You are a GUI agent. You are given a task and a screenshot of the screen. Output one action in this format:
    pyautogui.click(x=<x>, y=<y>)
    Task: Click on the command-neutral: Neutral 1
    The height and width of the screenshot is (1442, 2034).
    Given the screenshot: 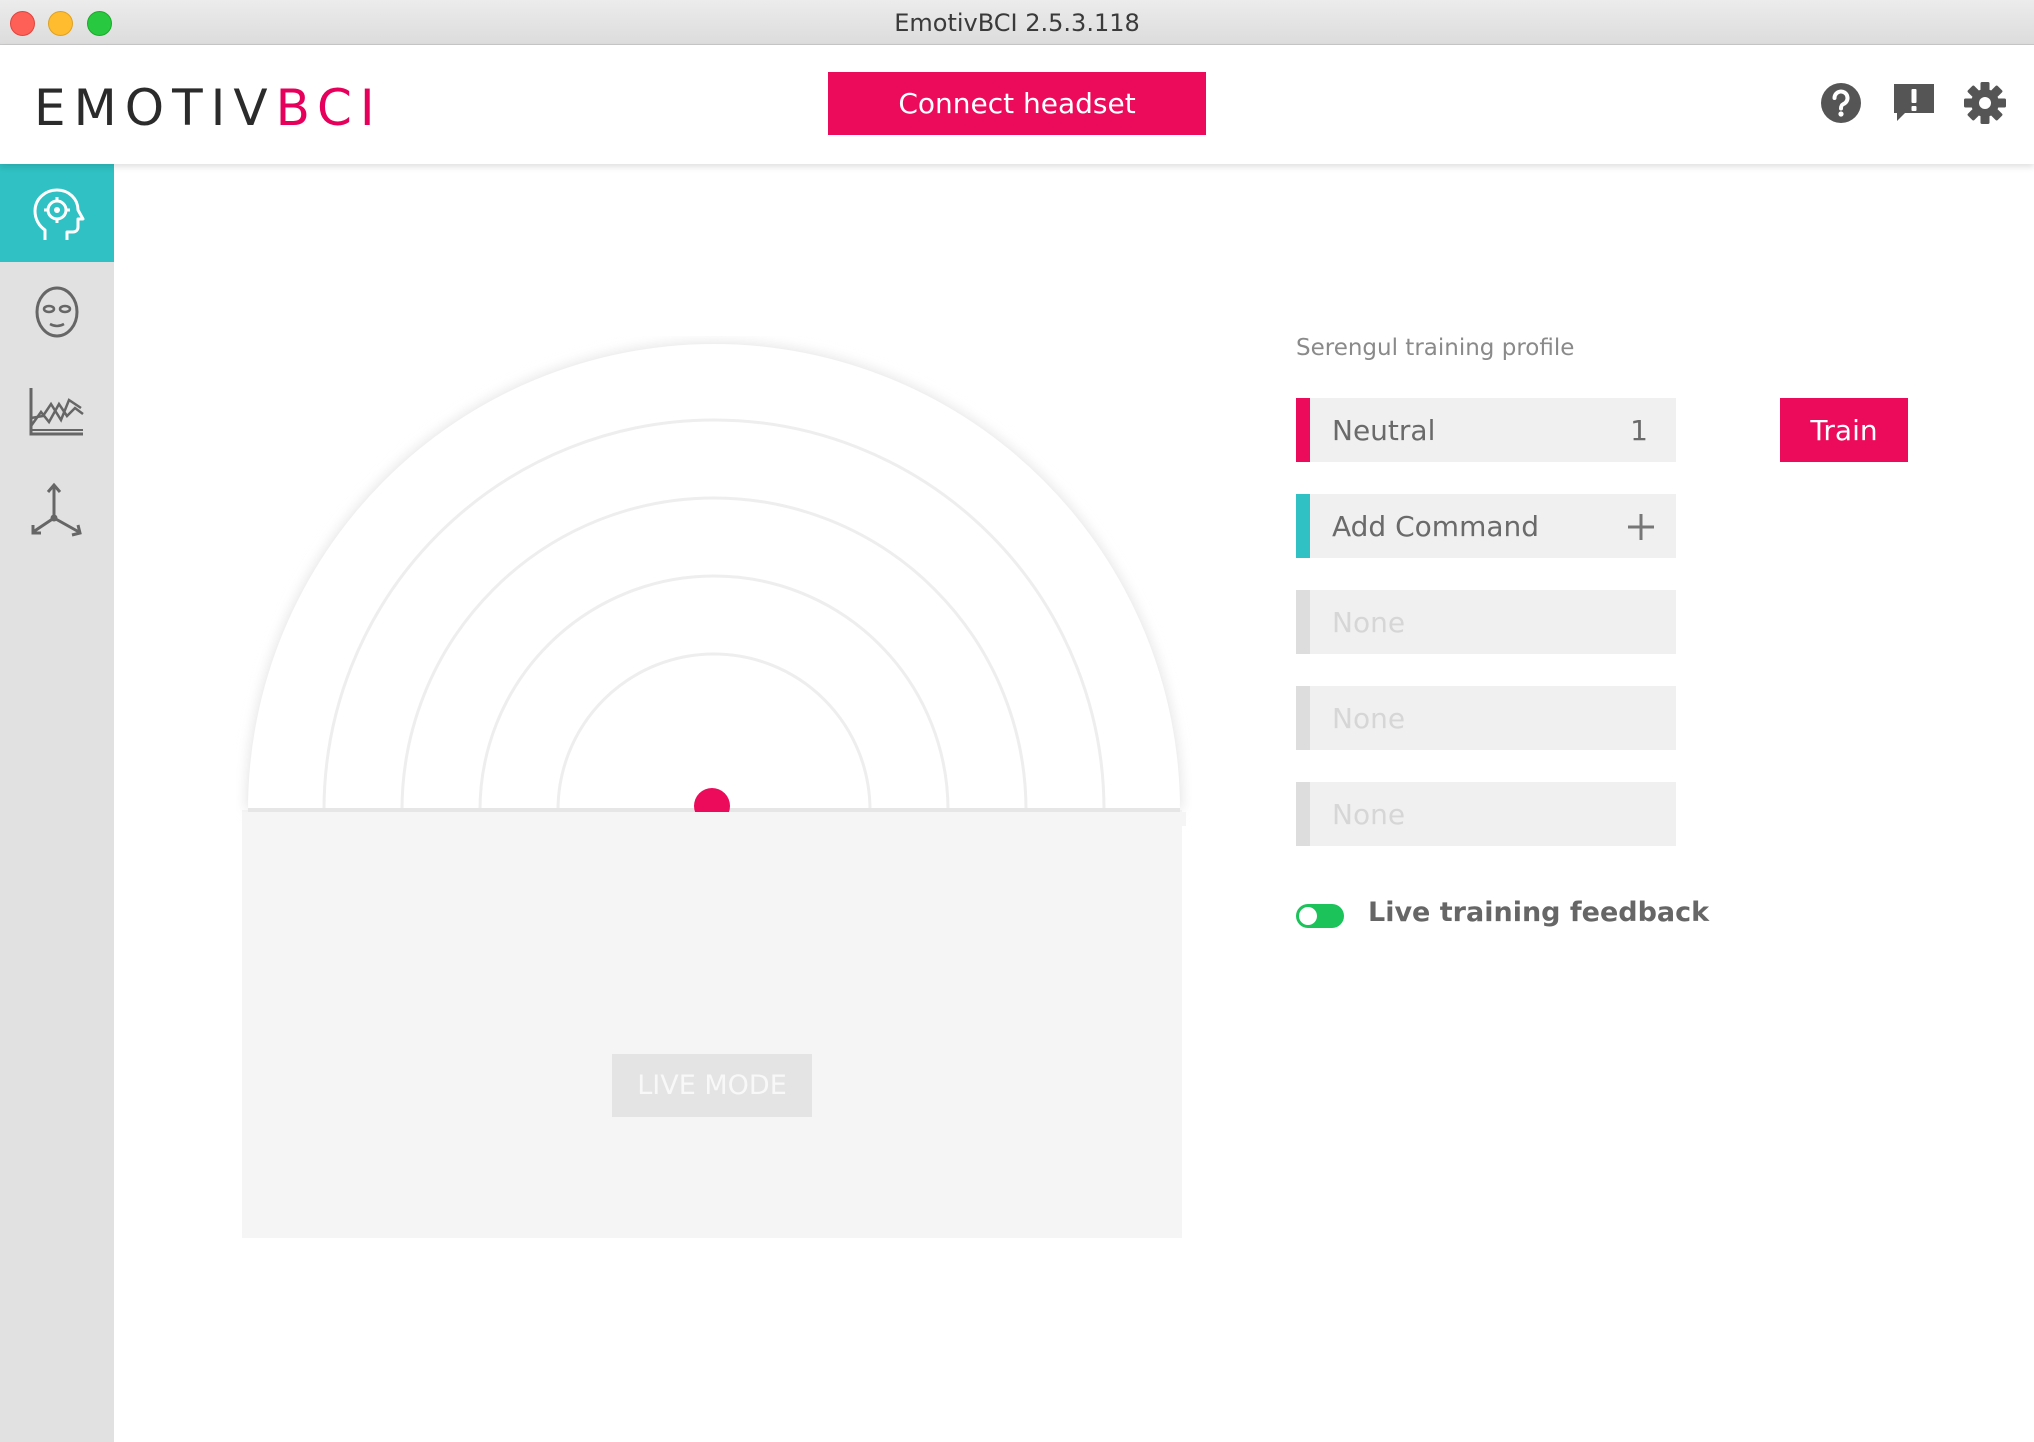 What is the action you would take?
    pyautogui.click(x=1486, y=430)
    